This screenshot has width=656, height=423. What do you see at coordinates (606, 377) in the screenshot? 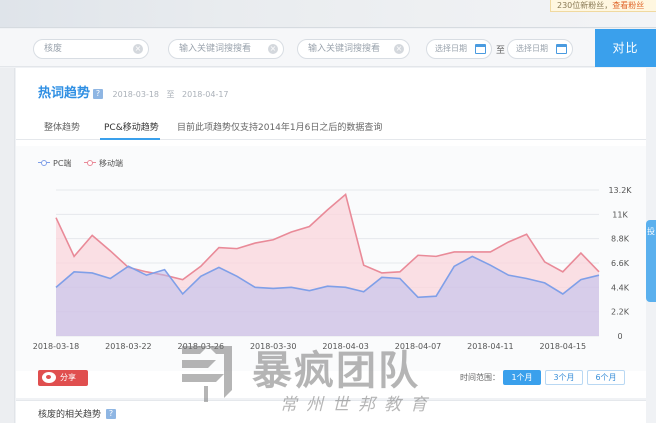
I see `range-6-month-button: 6个月` at bounding box center [606, 377].